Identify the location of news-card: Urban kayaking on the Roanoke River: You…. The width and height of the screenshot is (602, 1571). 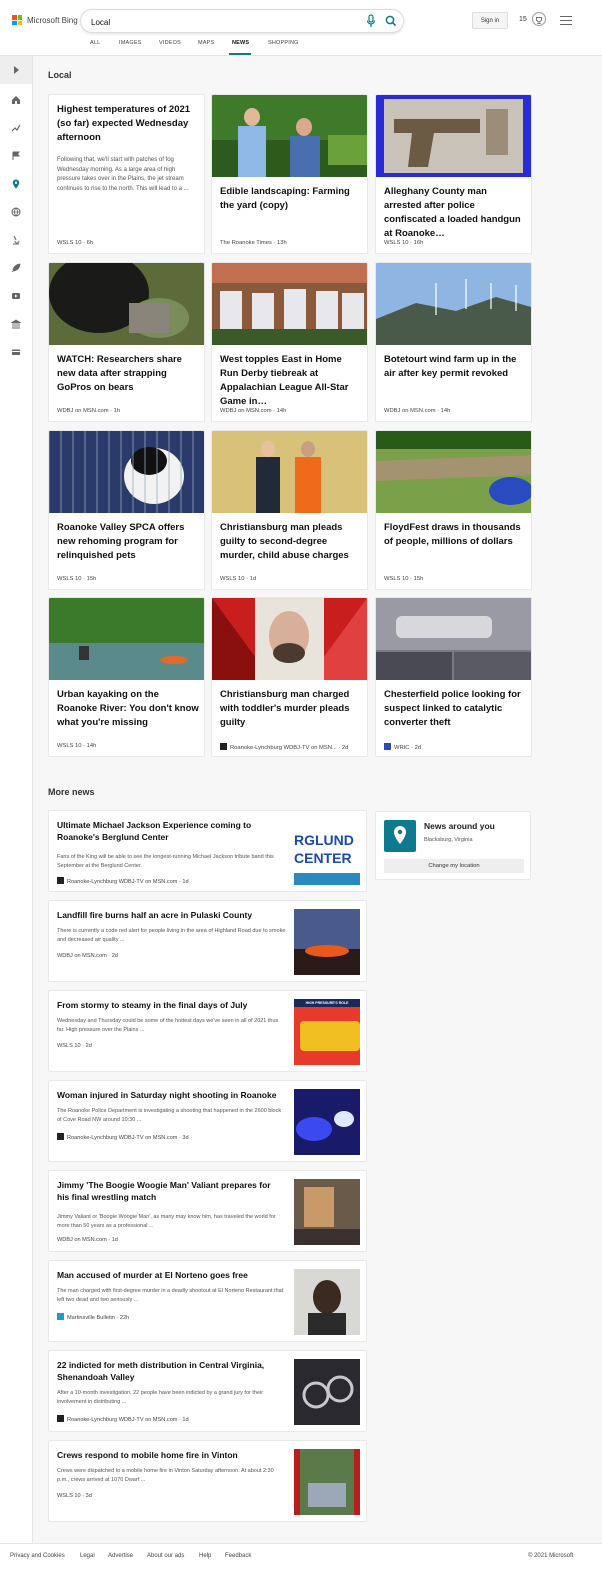
(126, 677).